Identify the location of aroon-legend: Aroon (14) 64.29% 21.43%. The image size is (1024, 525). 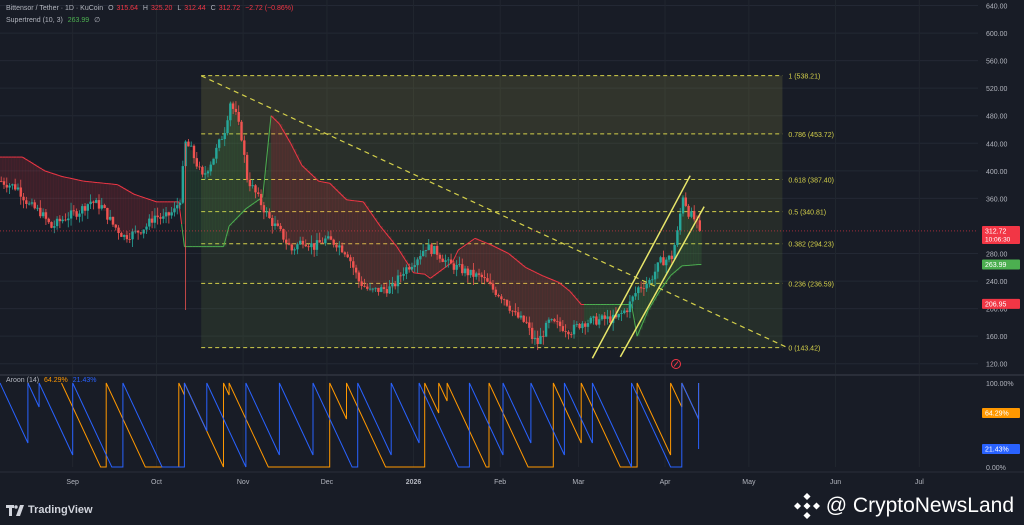
(52, 380).